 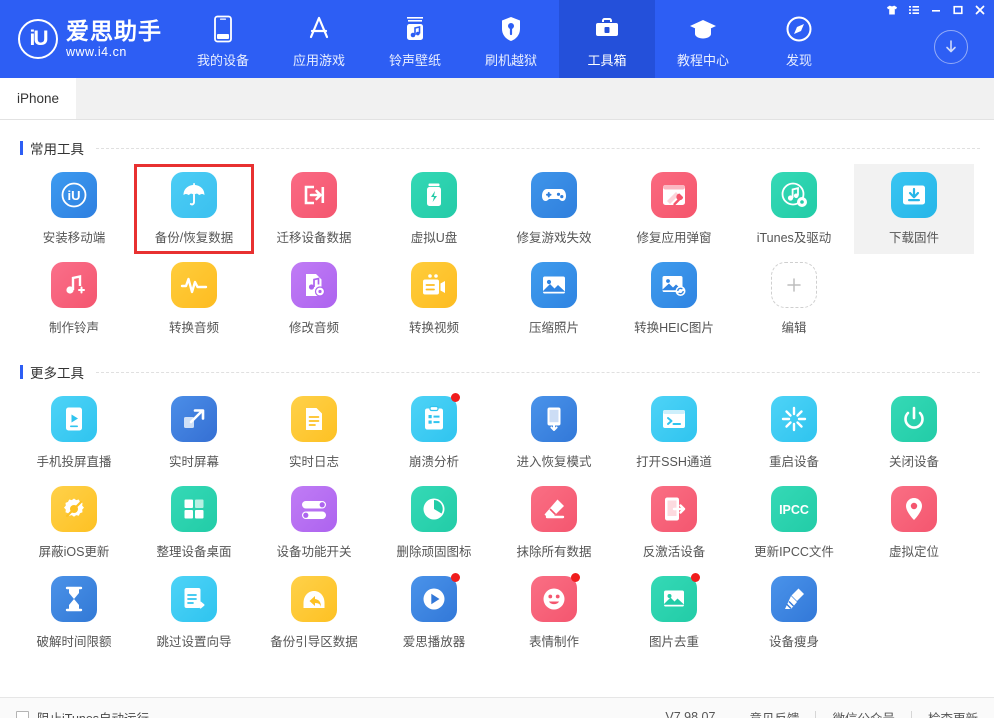 What do you see at coordinates (57, 149) in the screenshot?
I see `section-title: 常用工具` at bounding box center [57, 149].